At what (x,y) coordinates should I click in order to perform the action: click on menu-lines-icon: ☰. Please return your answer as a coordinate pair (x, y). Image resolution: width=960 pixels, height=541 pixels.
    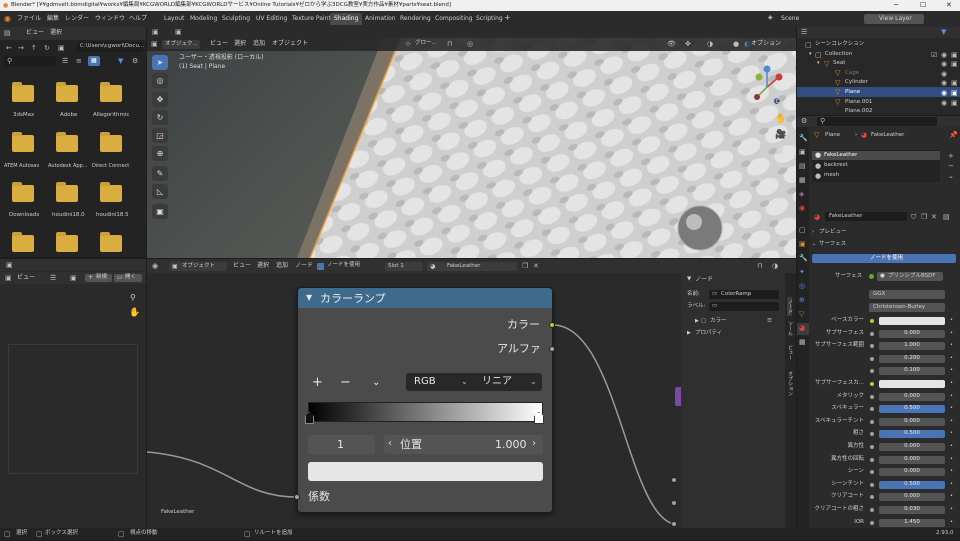
    Looking at the image, I should click on (53, 278).